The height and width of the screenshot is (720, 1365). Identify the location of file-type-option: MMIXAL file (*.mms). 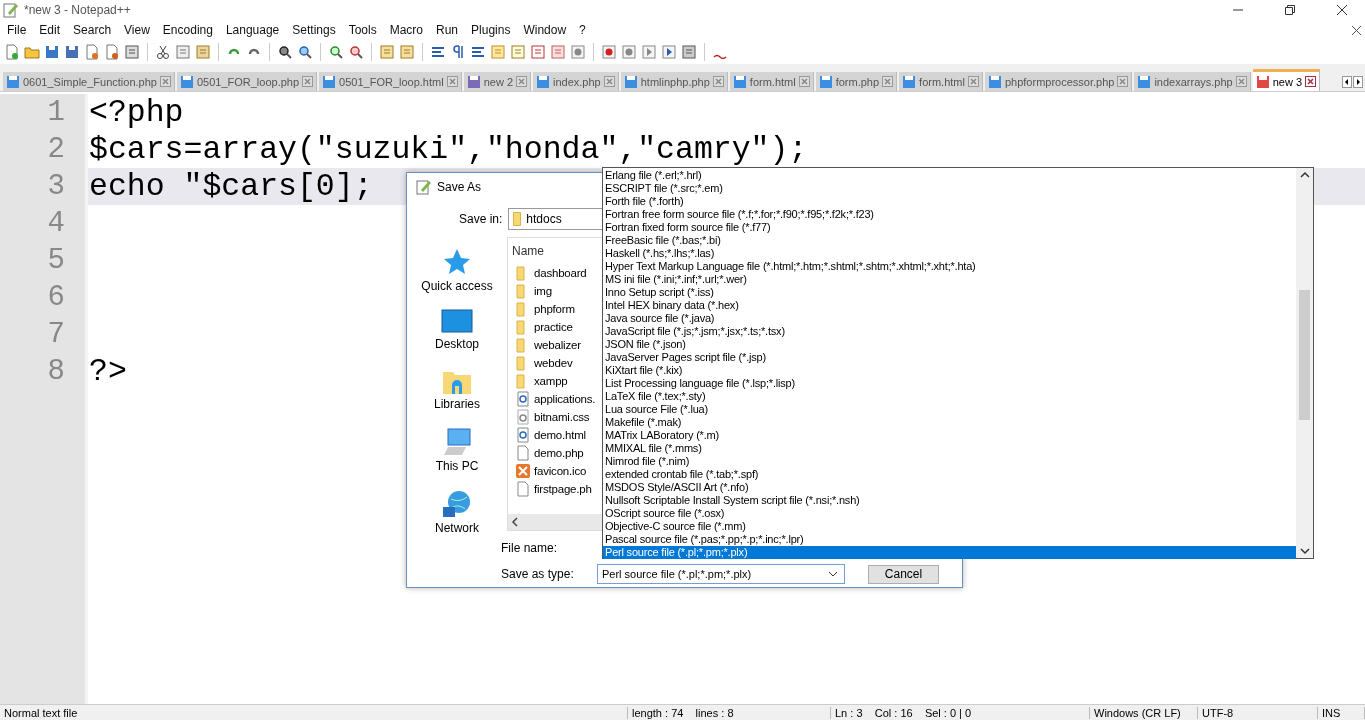
(949, 448).